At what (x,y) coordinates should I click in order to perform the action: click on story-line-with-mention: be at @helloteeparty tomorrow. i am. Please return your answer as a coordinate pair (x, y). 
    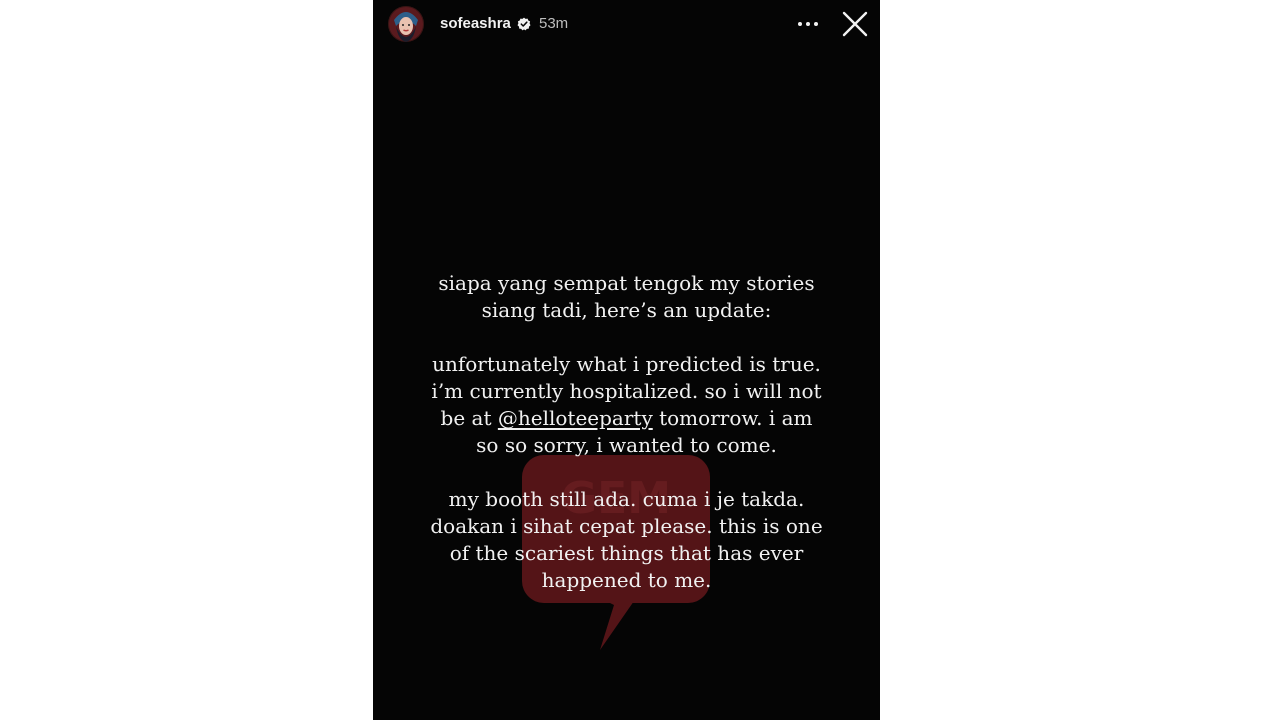
    Looking at the image, I should click on (626, 418).